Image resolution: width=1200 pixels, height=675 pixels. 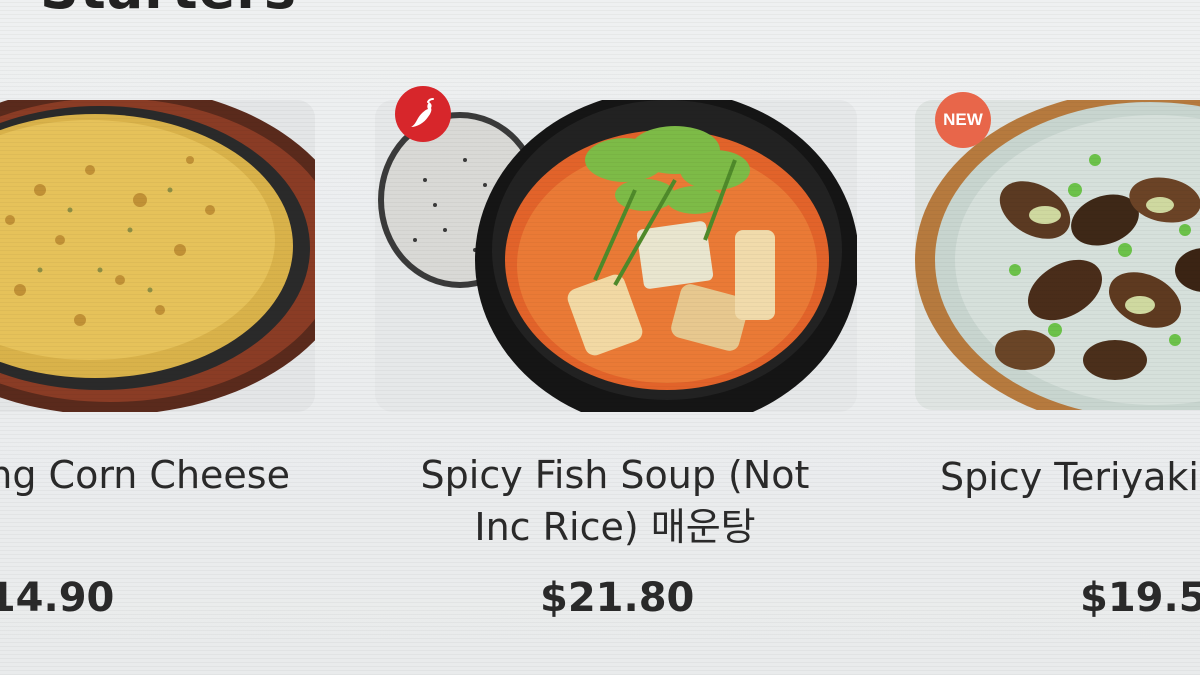 What do you see at coordinates (57, 598) in the screenshot?
I see `menu-item-price: $14.90` at bounding box center [57, 598].